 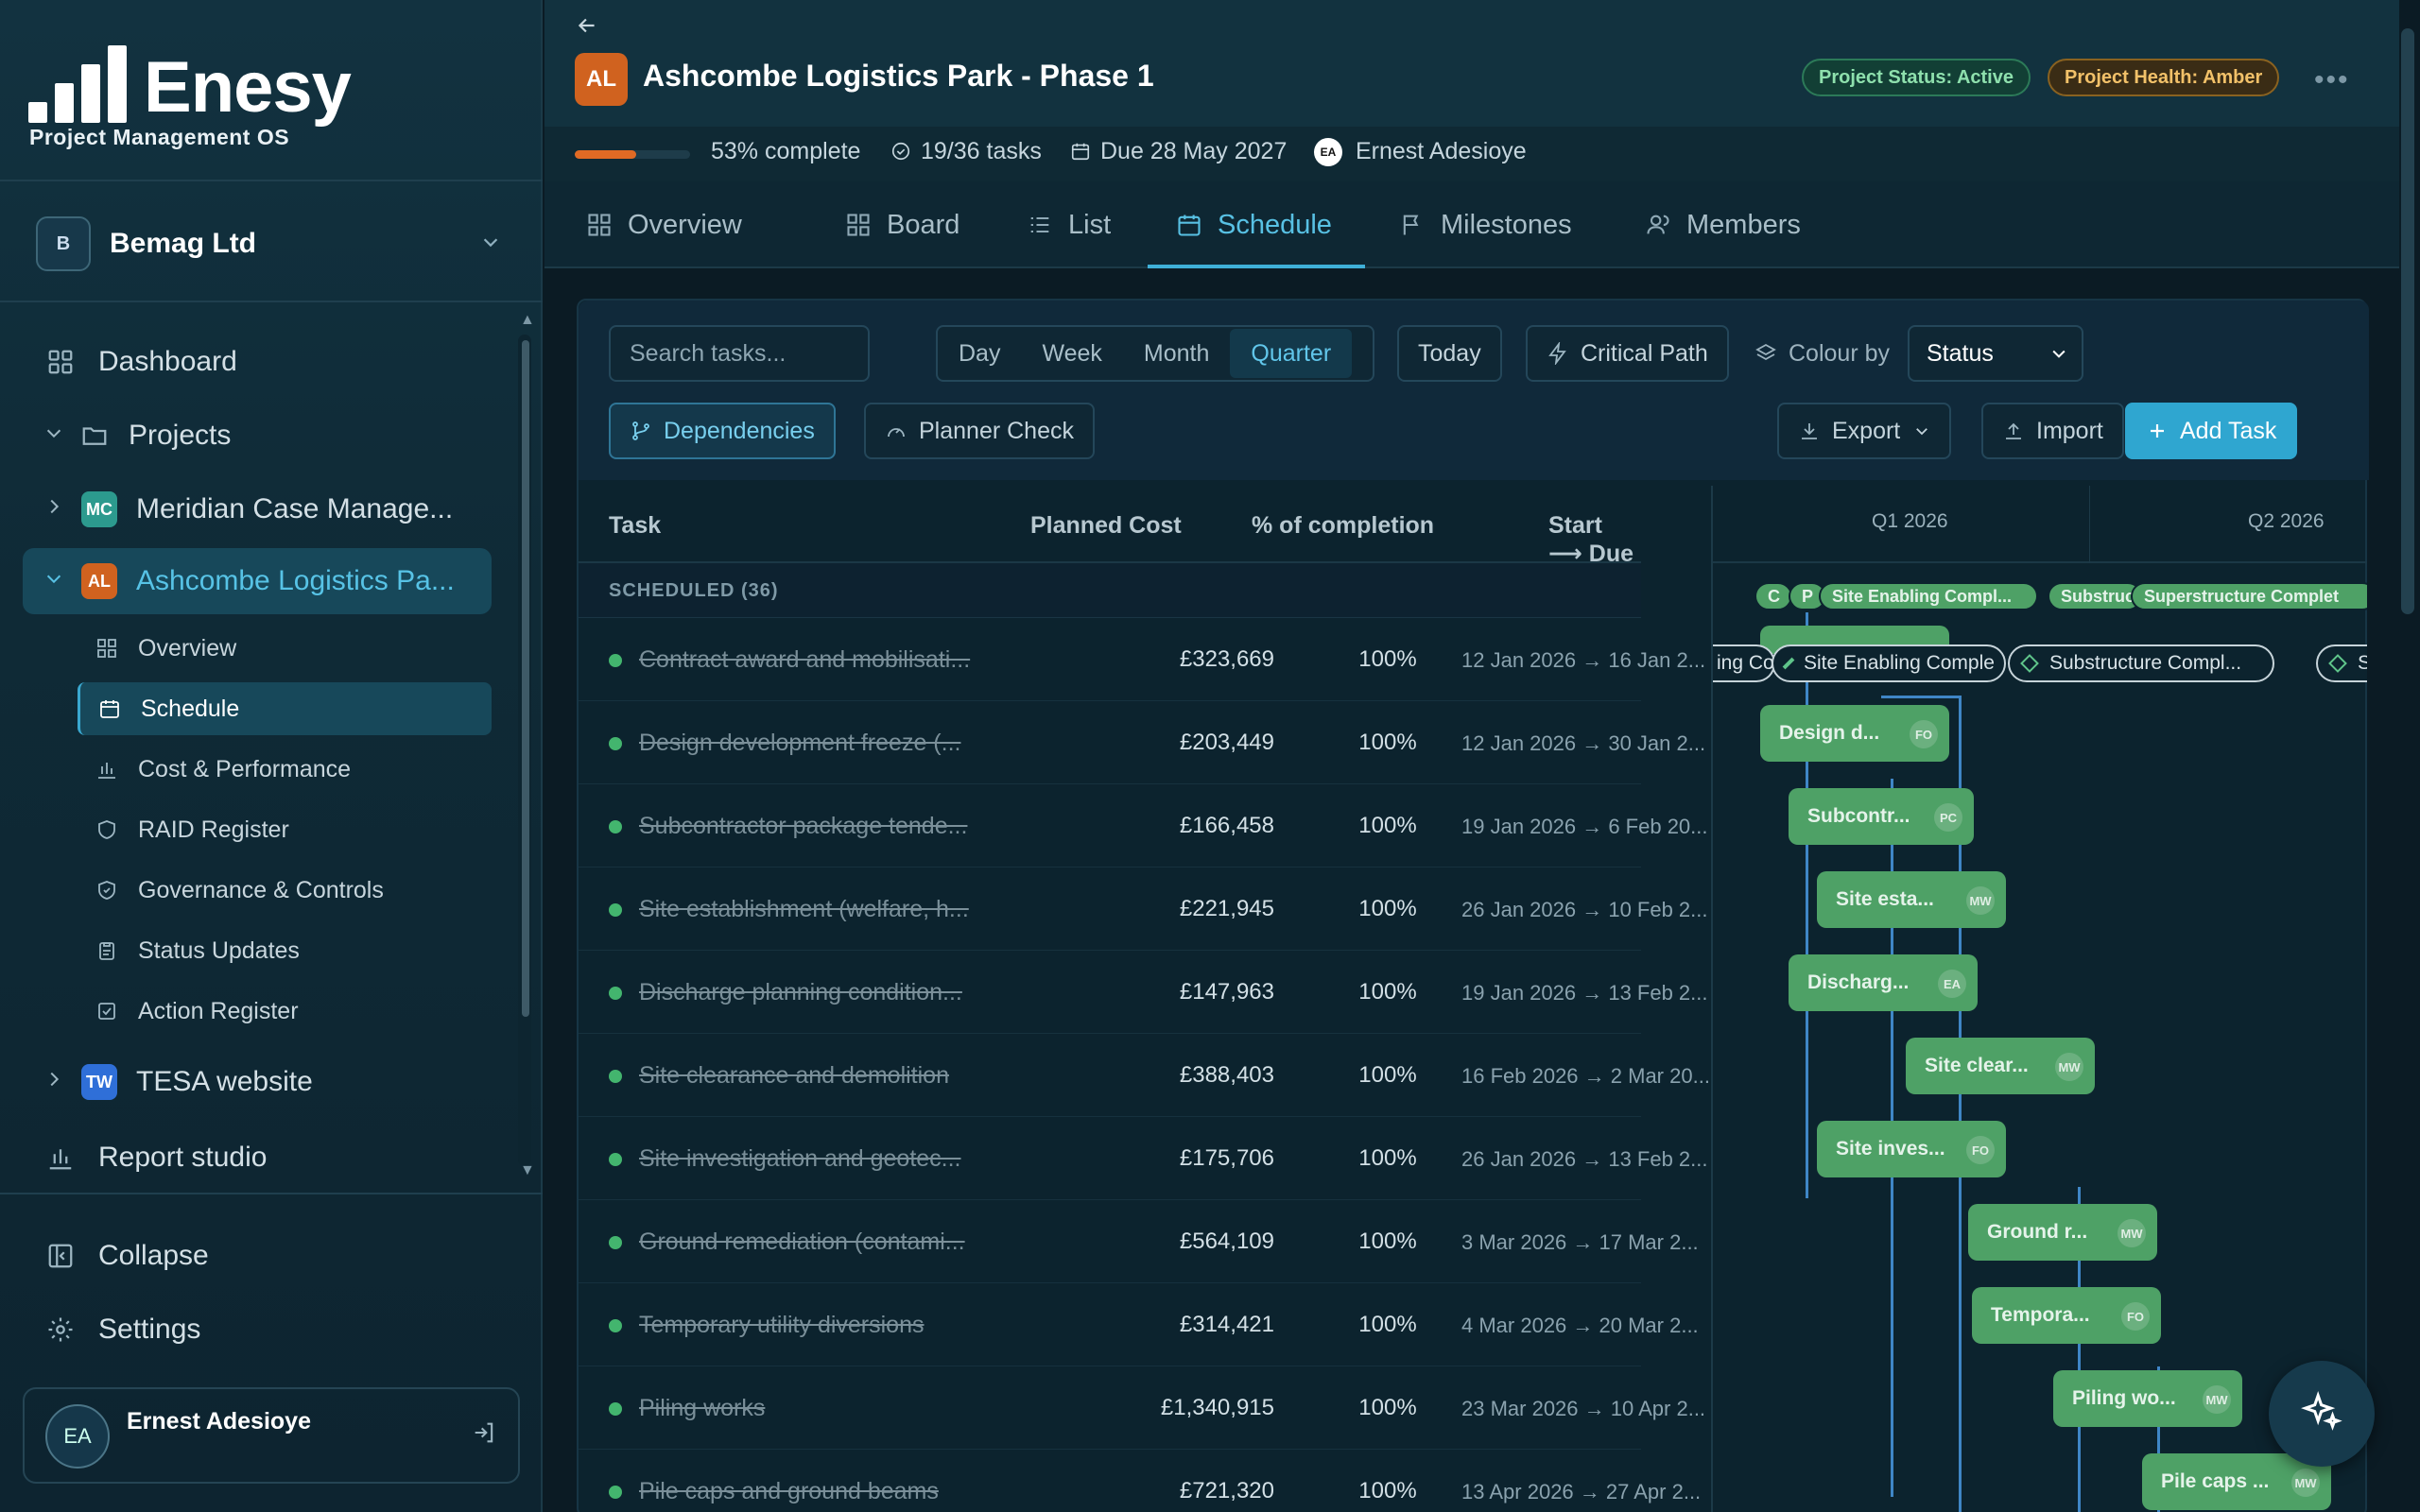 I want to click on gantt-bar: Site clear... MW, so click(x=2000, y=1066).